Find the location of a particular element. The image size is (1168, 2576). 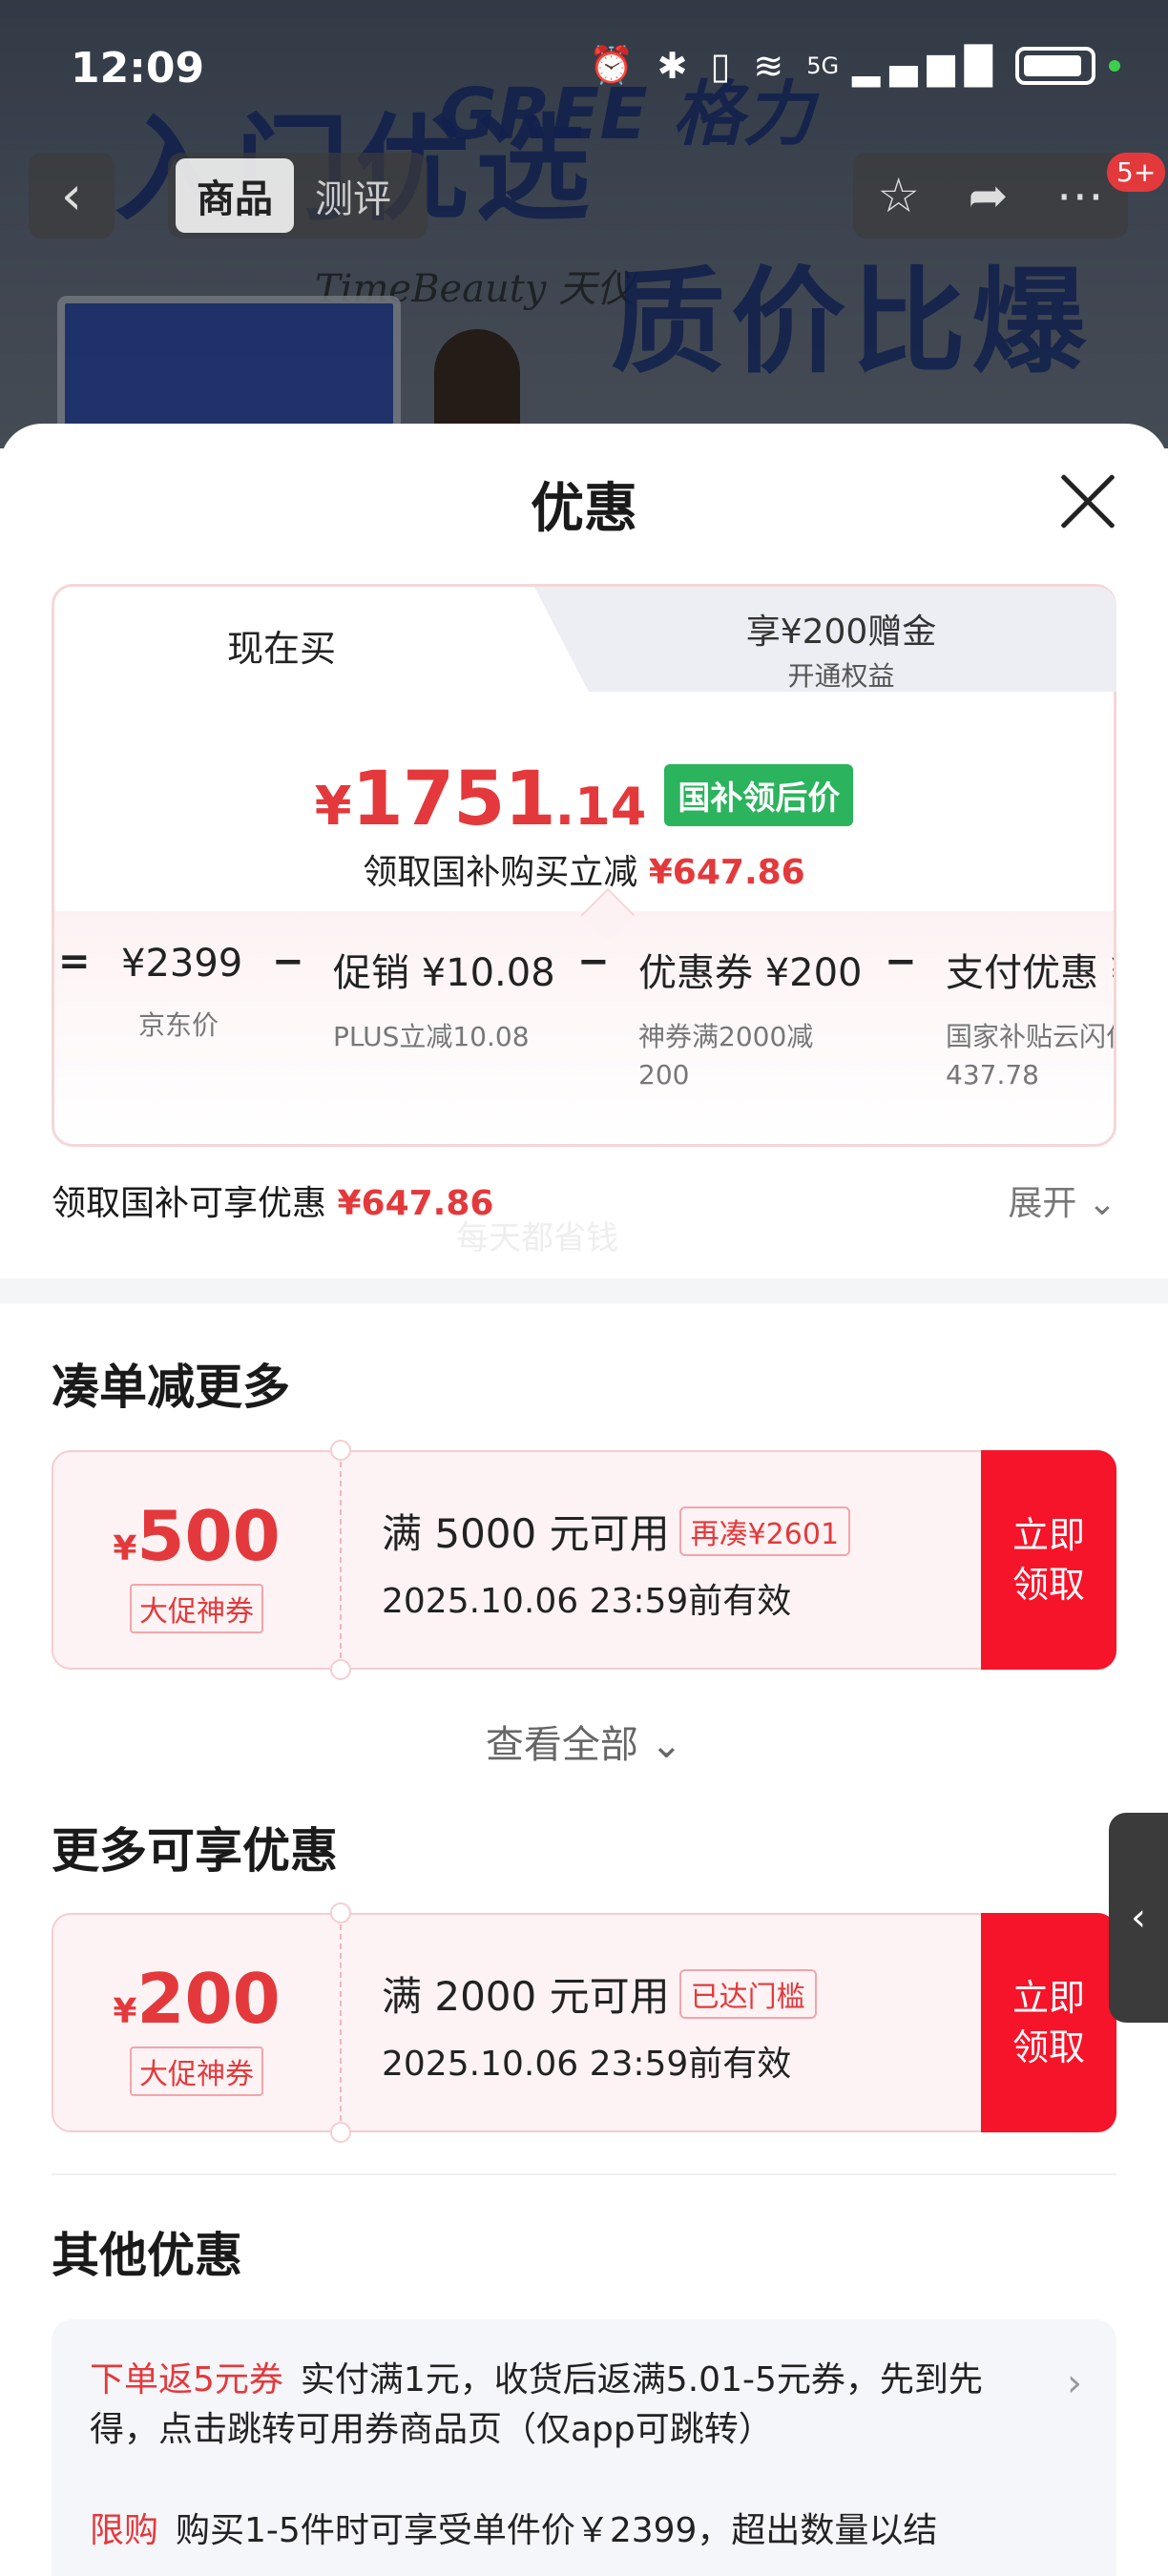

tab-review: 测评 is located at coordinates (353, 195).